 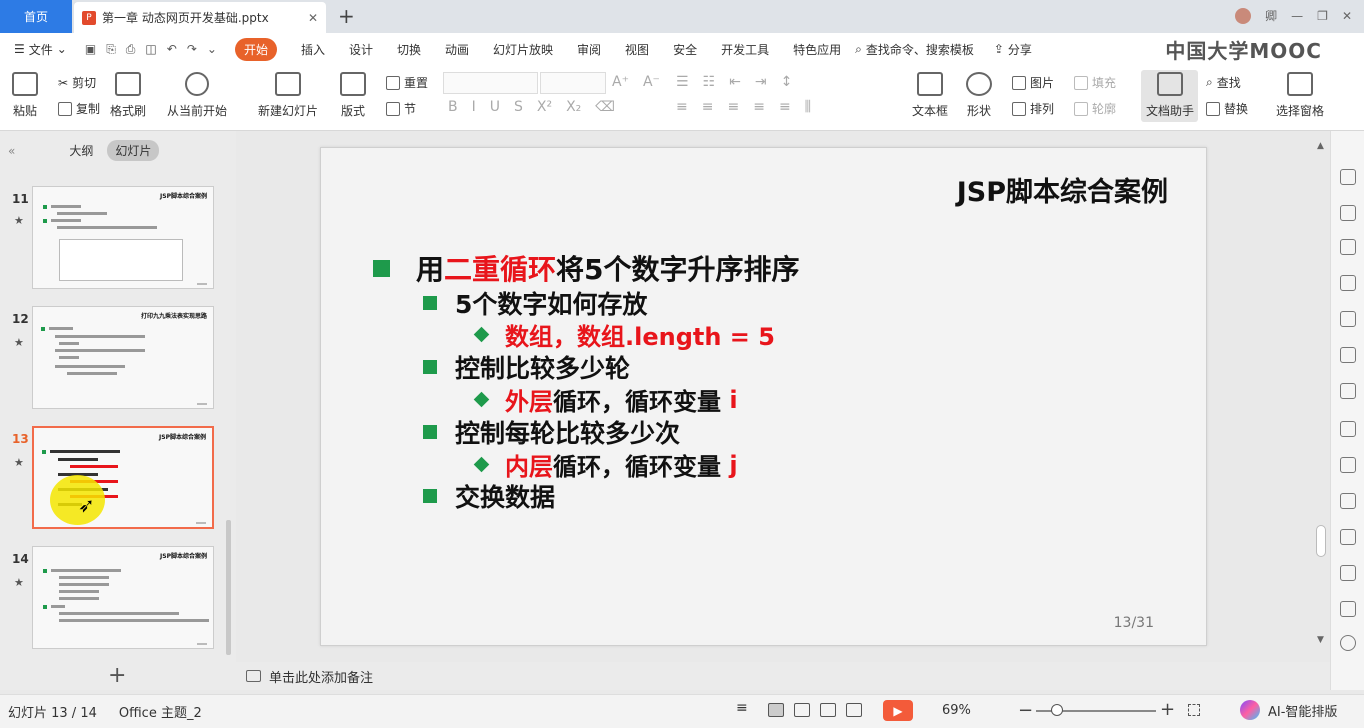 I want to click on restore-icon: ❐, so click(x=1322, y=16).